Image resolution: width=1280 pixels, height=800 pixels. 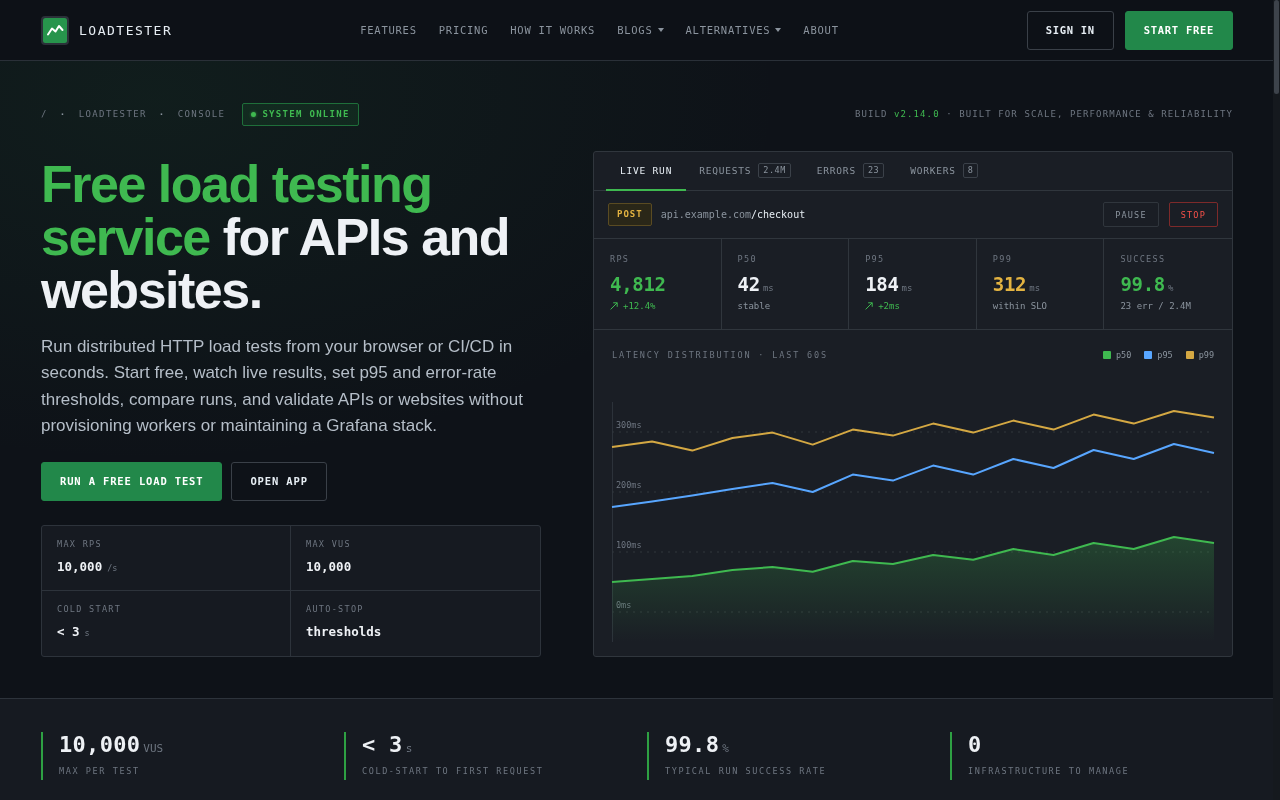 What do you see at coordinates (745, 171) in the screenshot?
I see `tab: REQUESTS 2.4M` at bounding box center [745, 171].